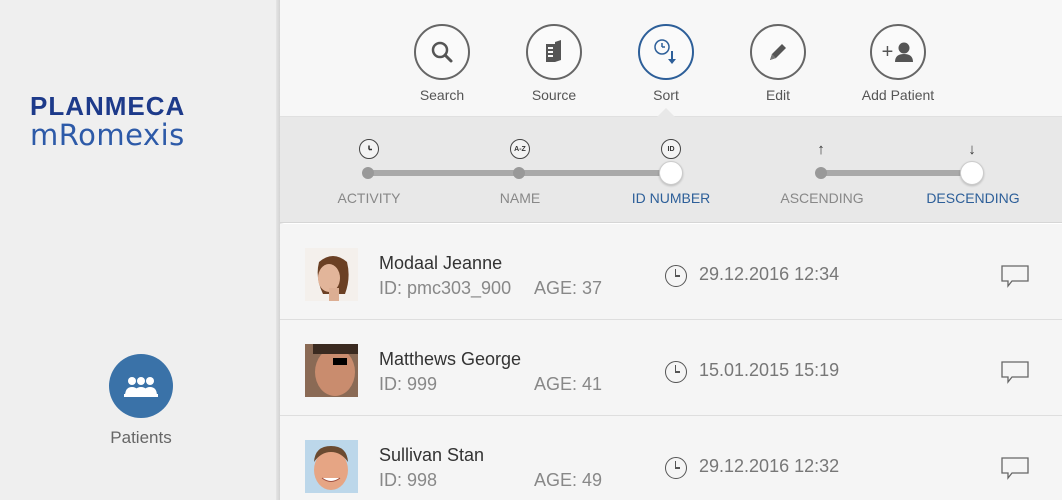 The image size is (1062, 500). I want to click on sort-button: Sort, so click(666, 63).